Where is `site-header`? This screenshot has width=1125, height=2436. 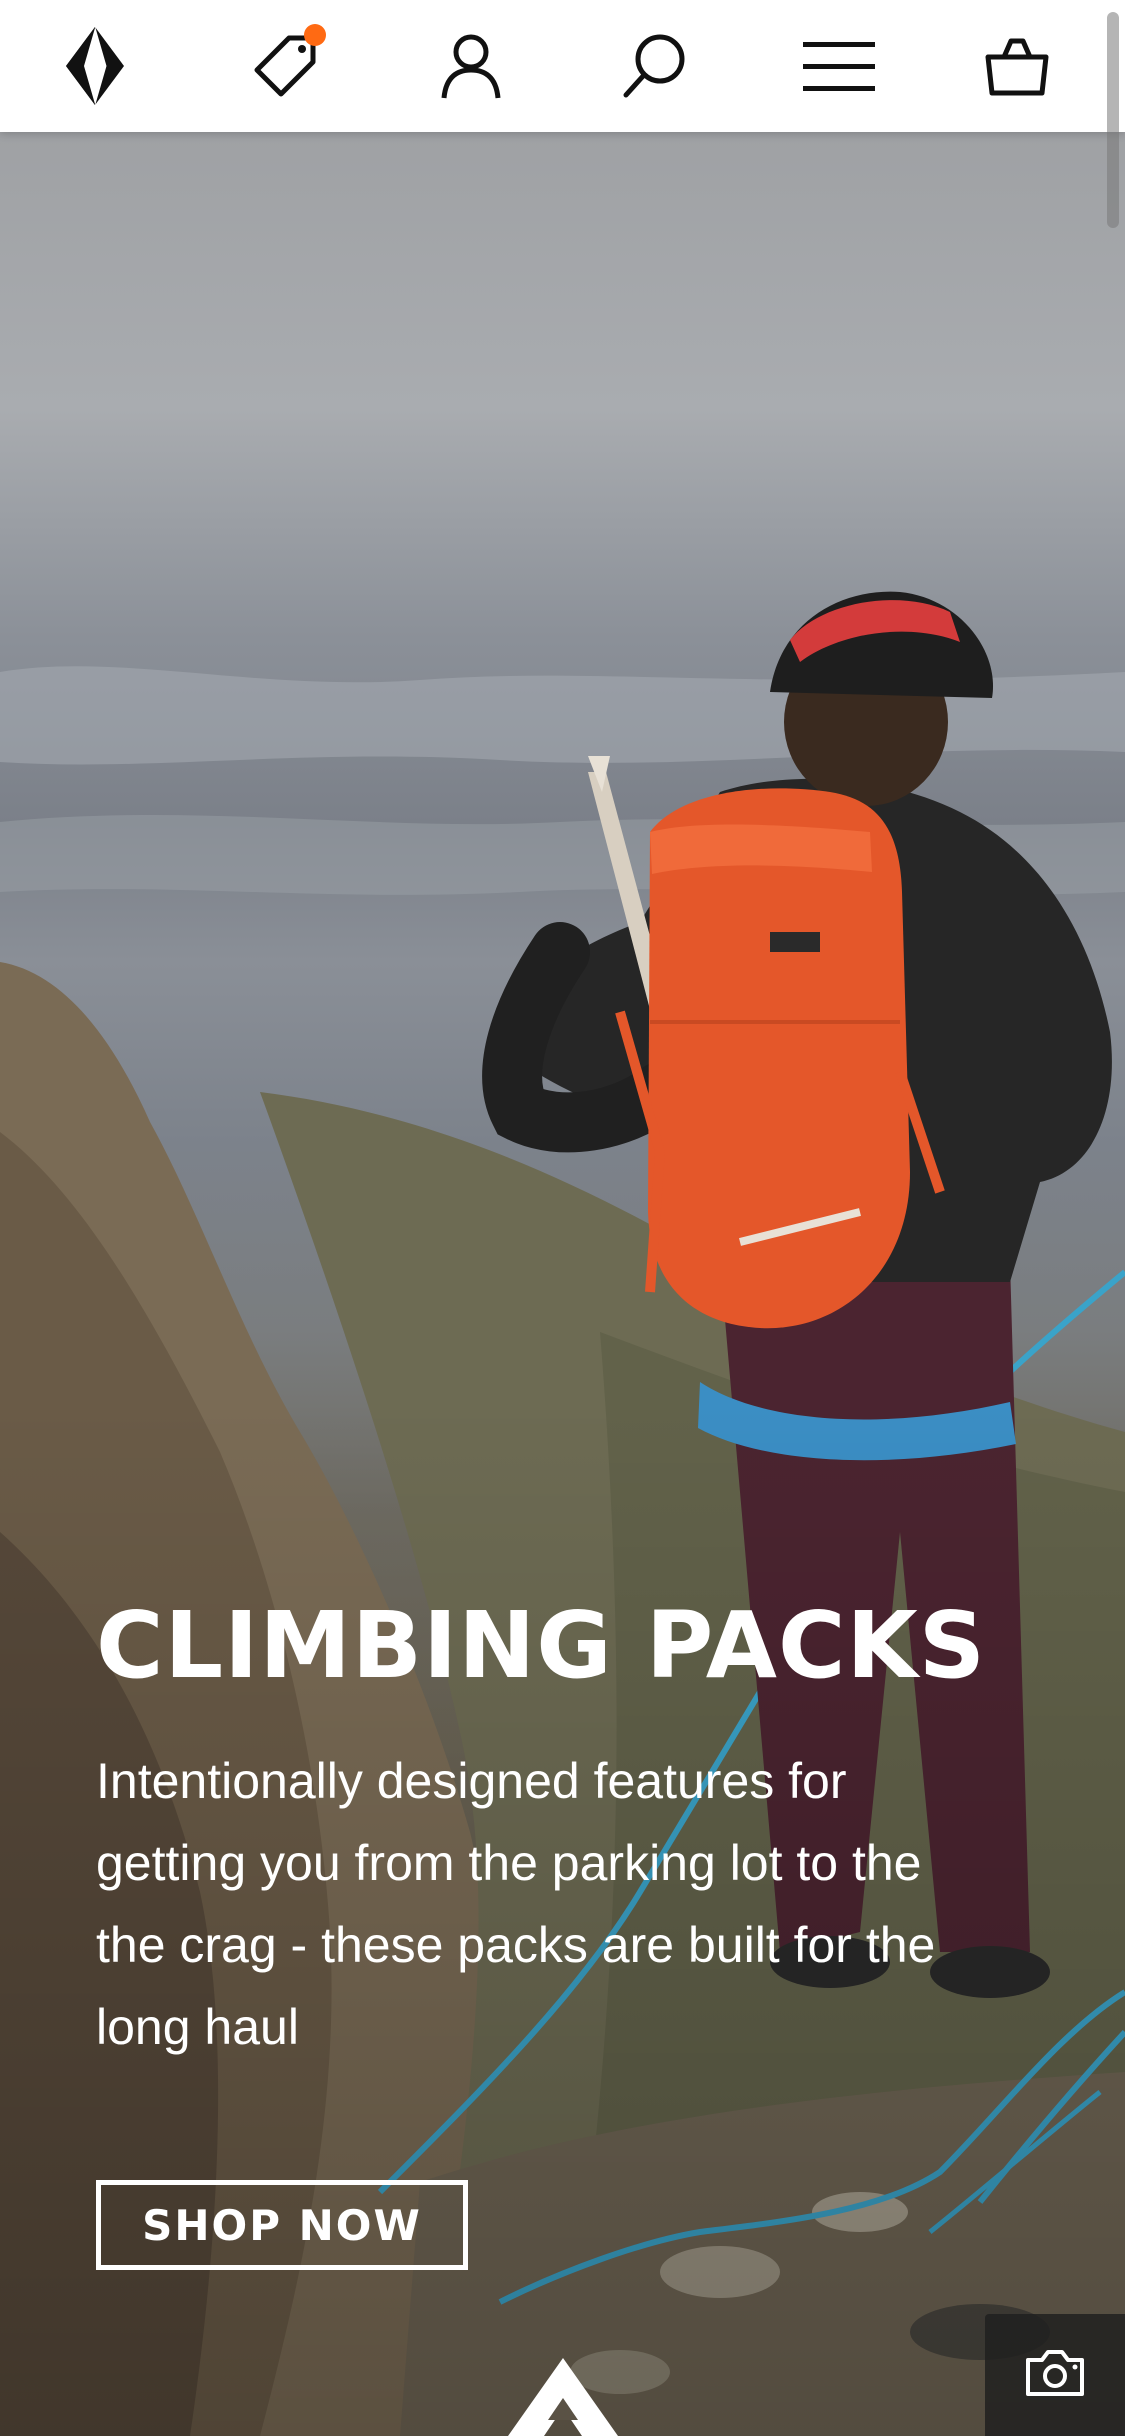 site-header is located at coordinates (562, 66).